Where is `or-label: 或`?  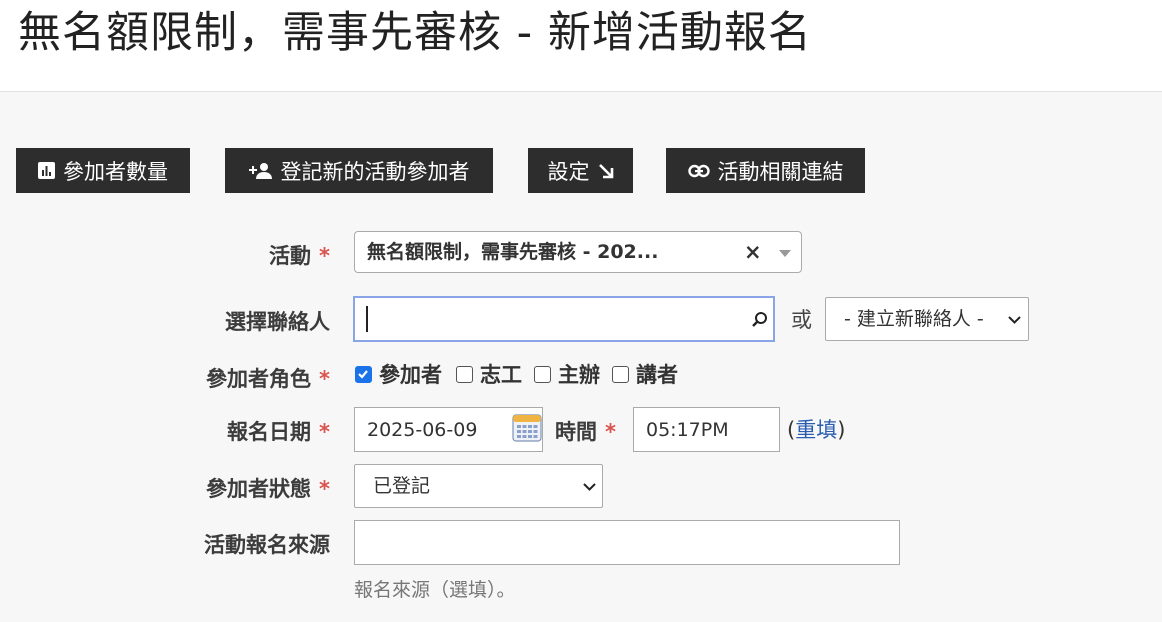 or-label: 或 is located at coordinates (801, 320).